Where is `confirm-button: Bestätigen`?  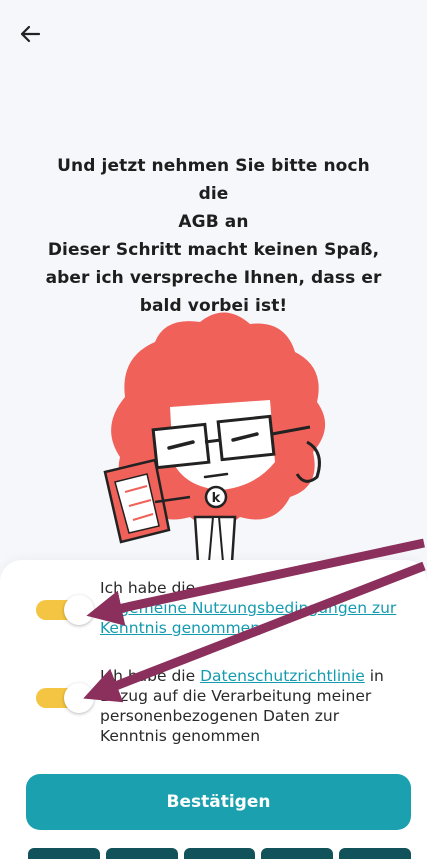
confirm-button: Bestätigen is located at coordinates (218, 802).